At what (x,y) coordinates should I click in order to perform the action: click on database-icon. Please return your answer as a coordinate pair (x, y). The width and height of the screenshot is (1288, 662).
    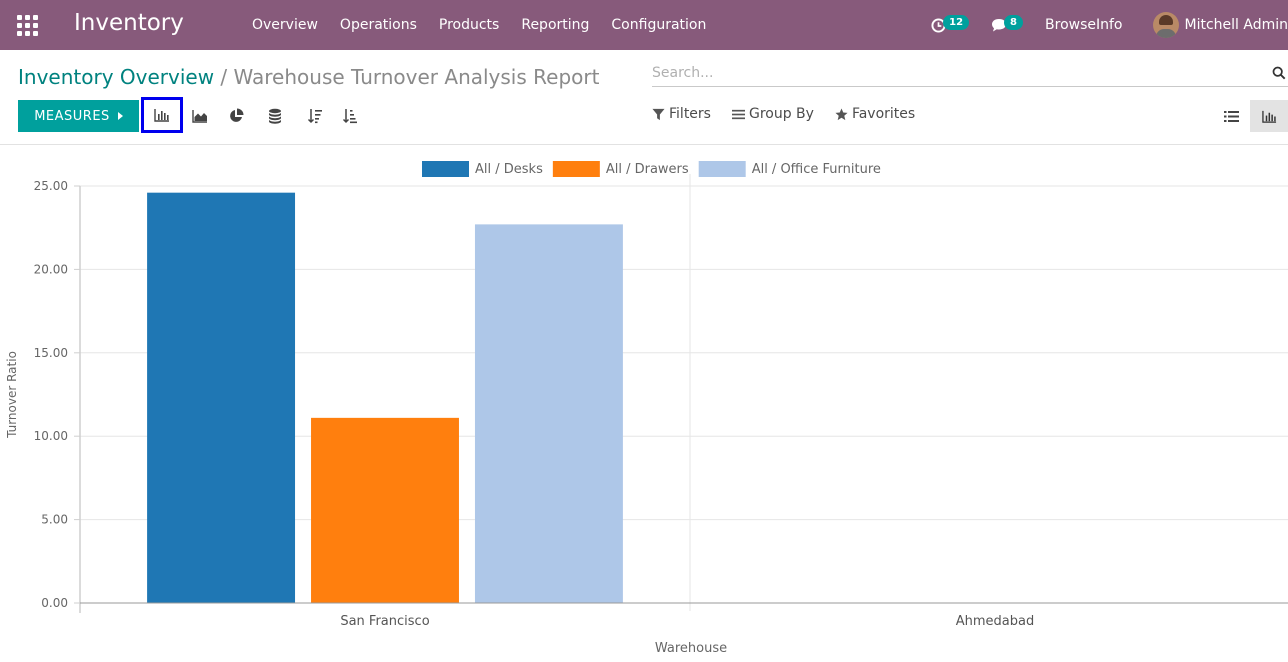
    Looking at the image, I should click on (275, 116).